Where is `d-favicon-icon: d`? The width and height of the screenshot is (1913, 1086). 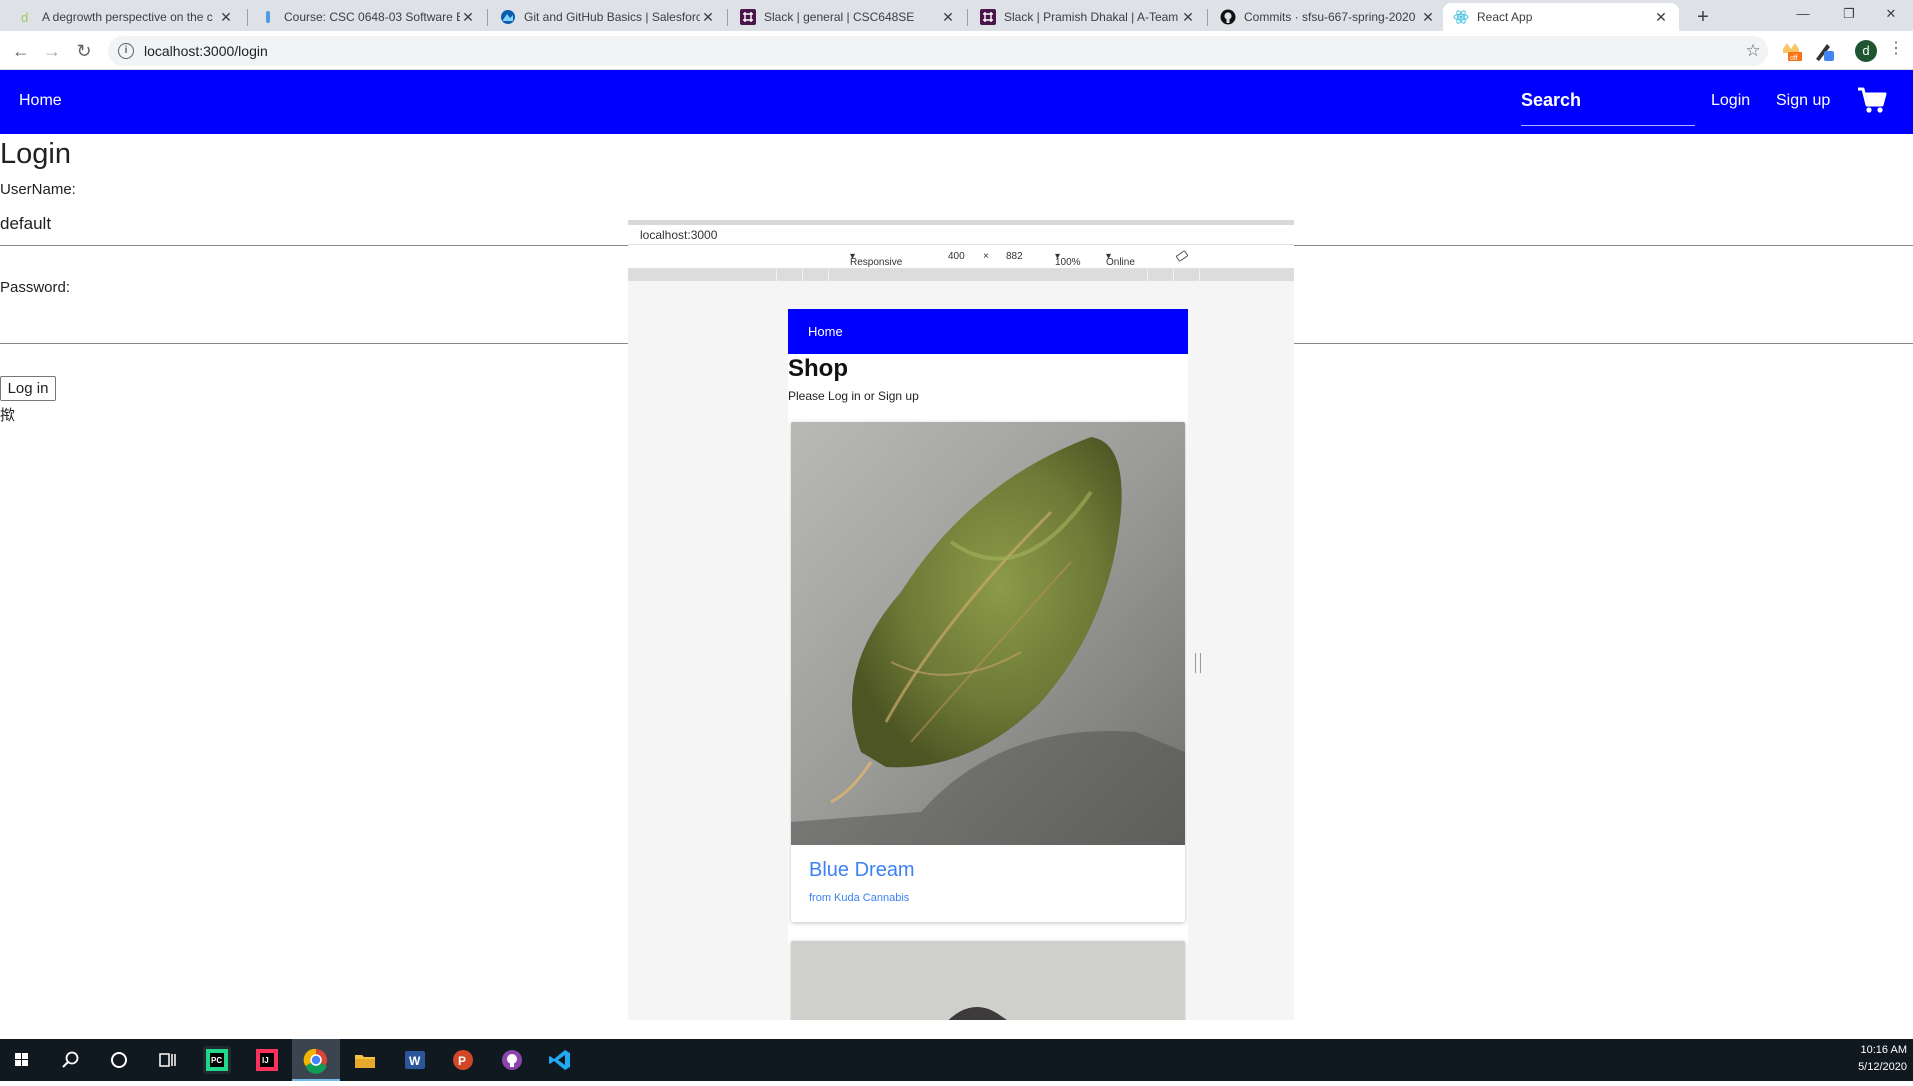 d-favicon-icon: d is located at coordinates (26, 17).